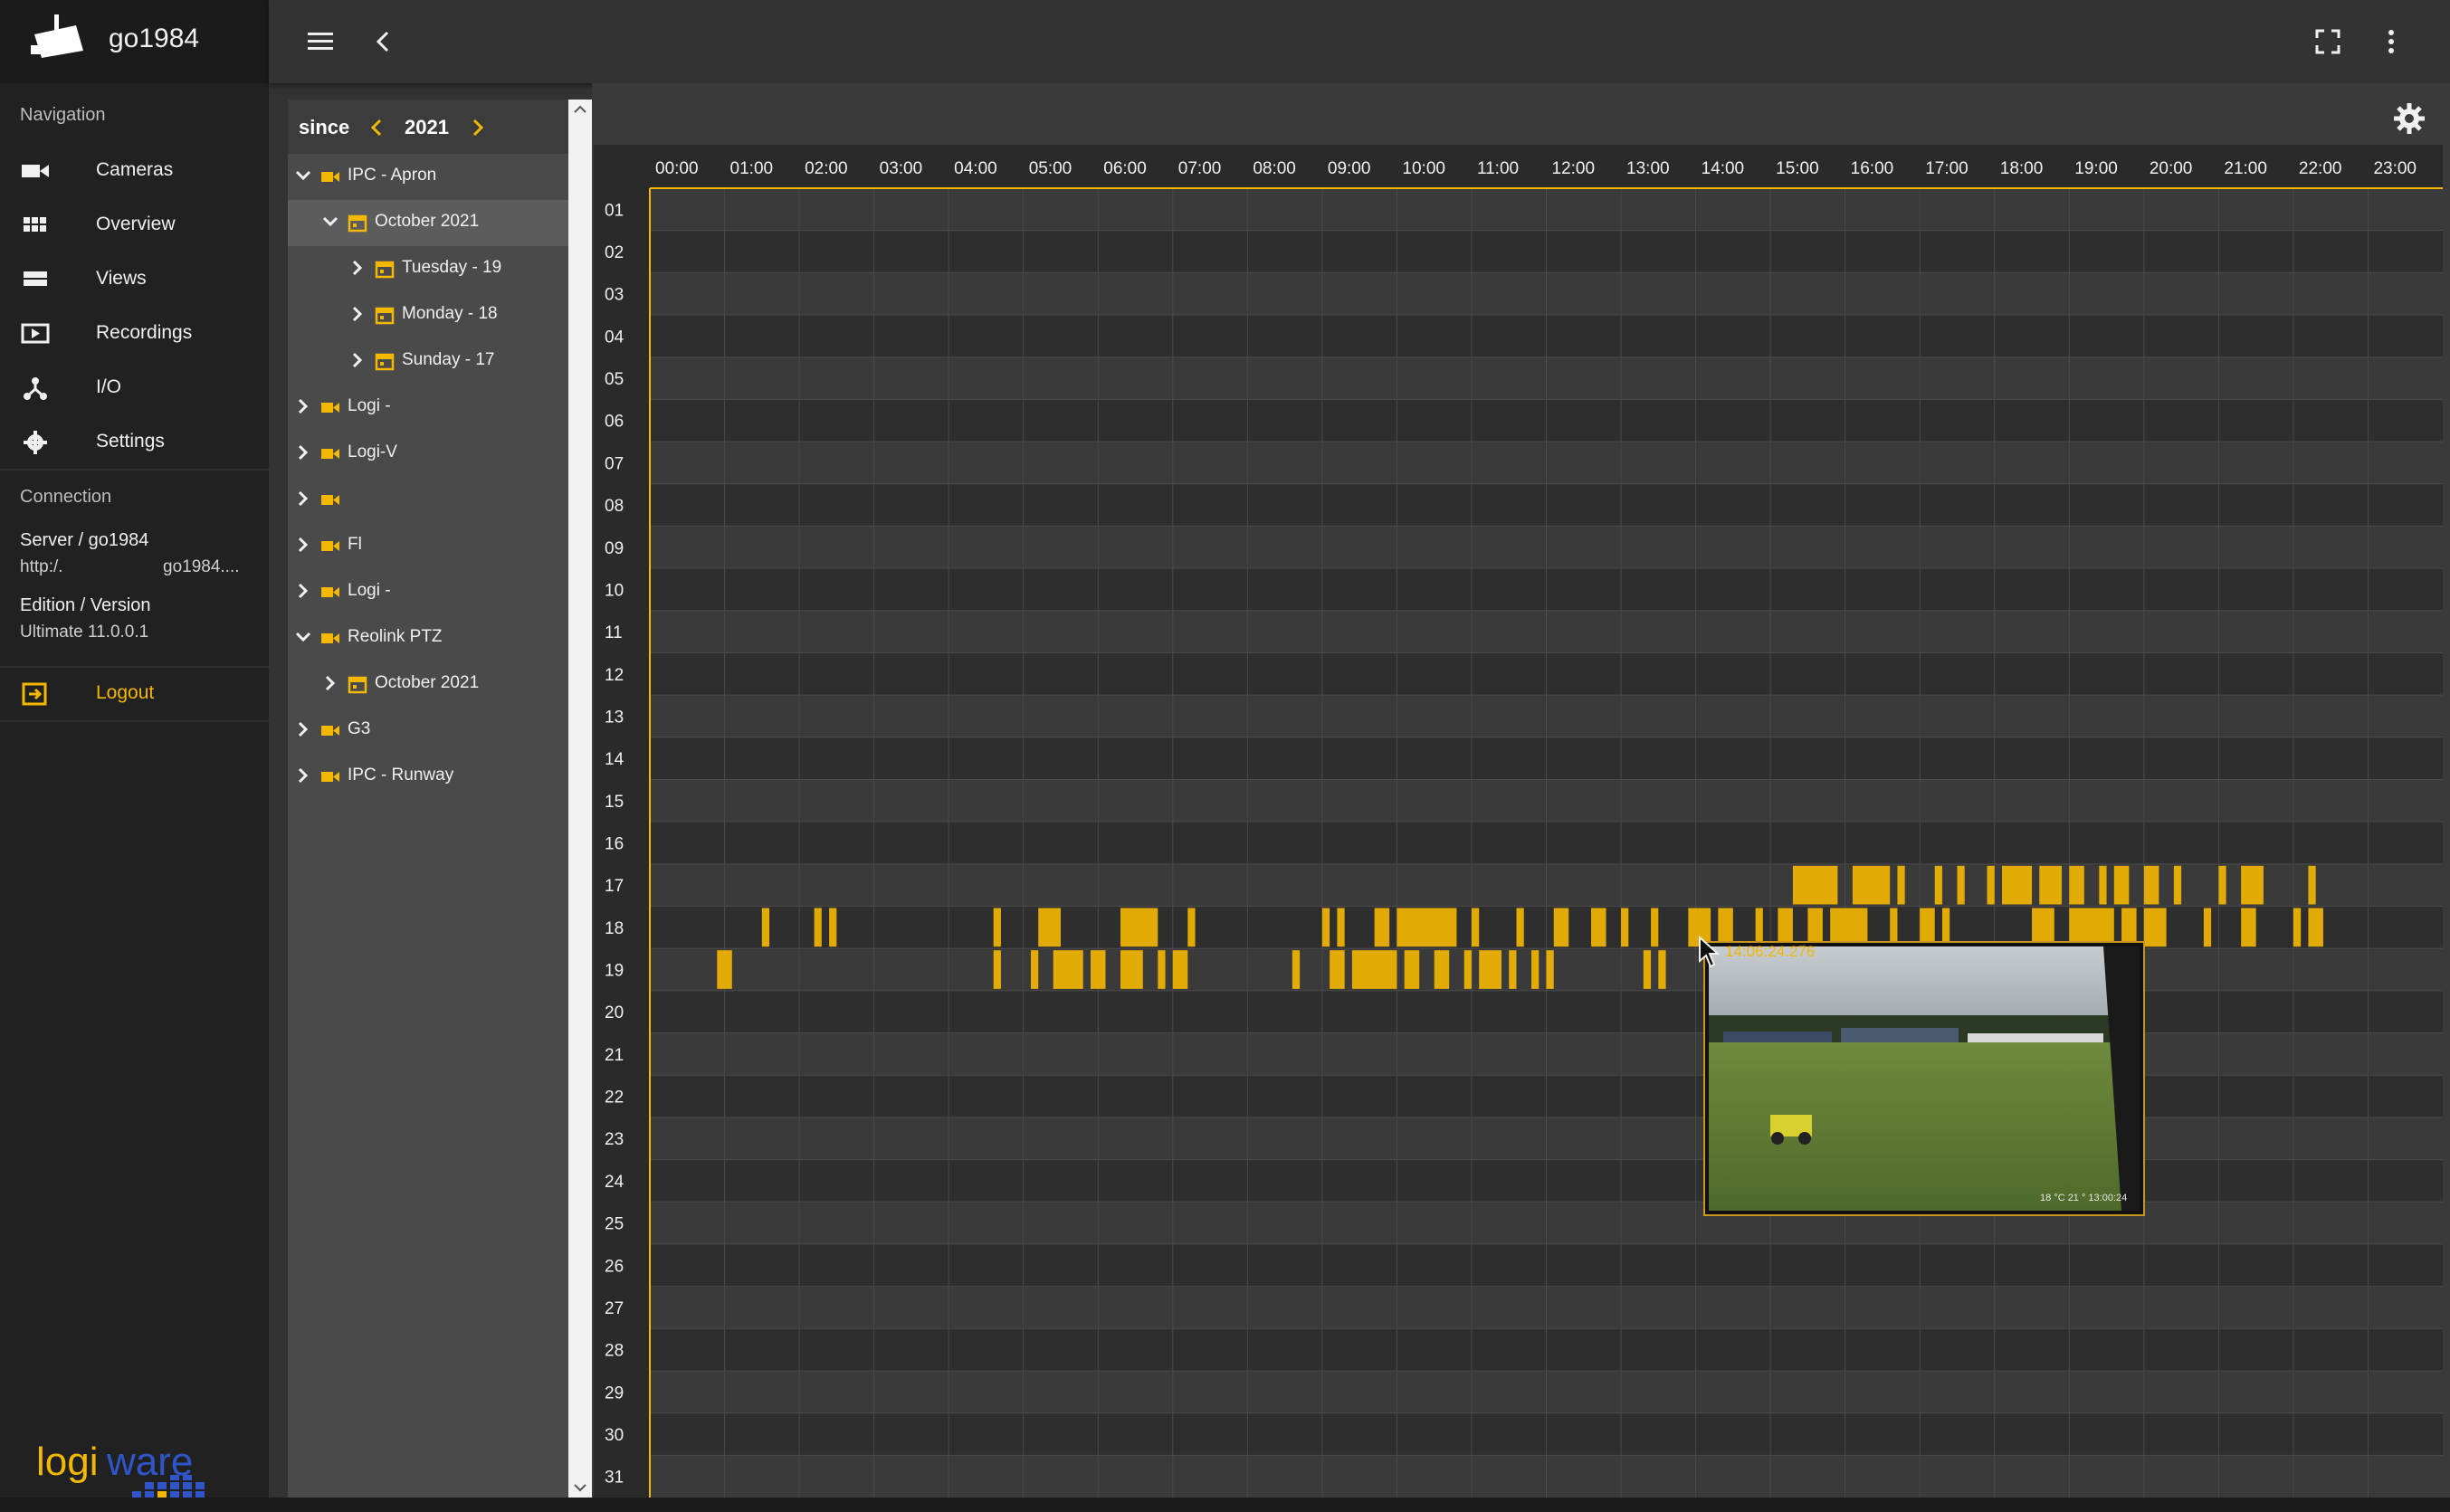 The image size is (2450, 1512). I want to click on tree-scrollbar, so click(580, 799).